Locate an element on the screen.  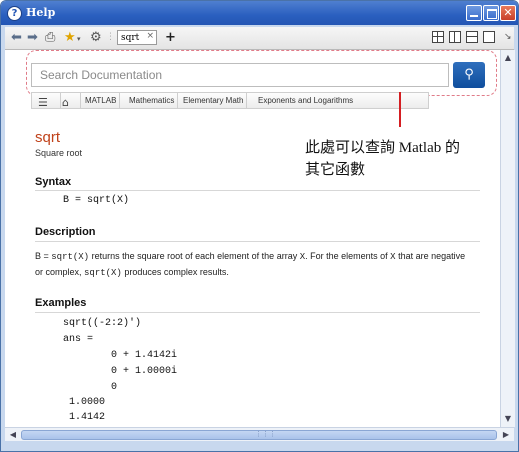
search-icon: ⚲ is located at coordinates (469, 74).